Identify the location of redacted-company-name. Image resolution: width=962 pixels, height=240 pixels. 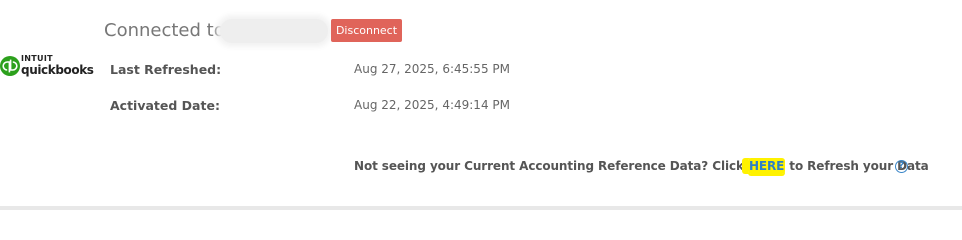
(274, 31).